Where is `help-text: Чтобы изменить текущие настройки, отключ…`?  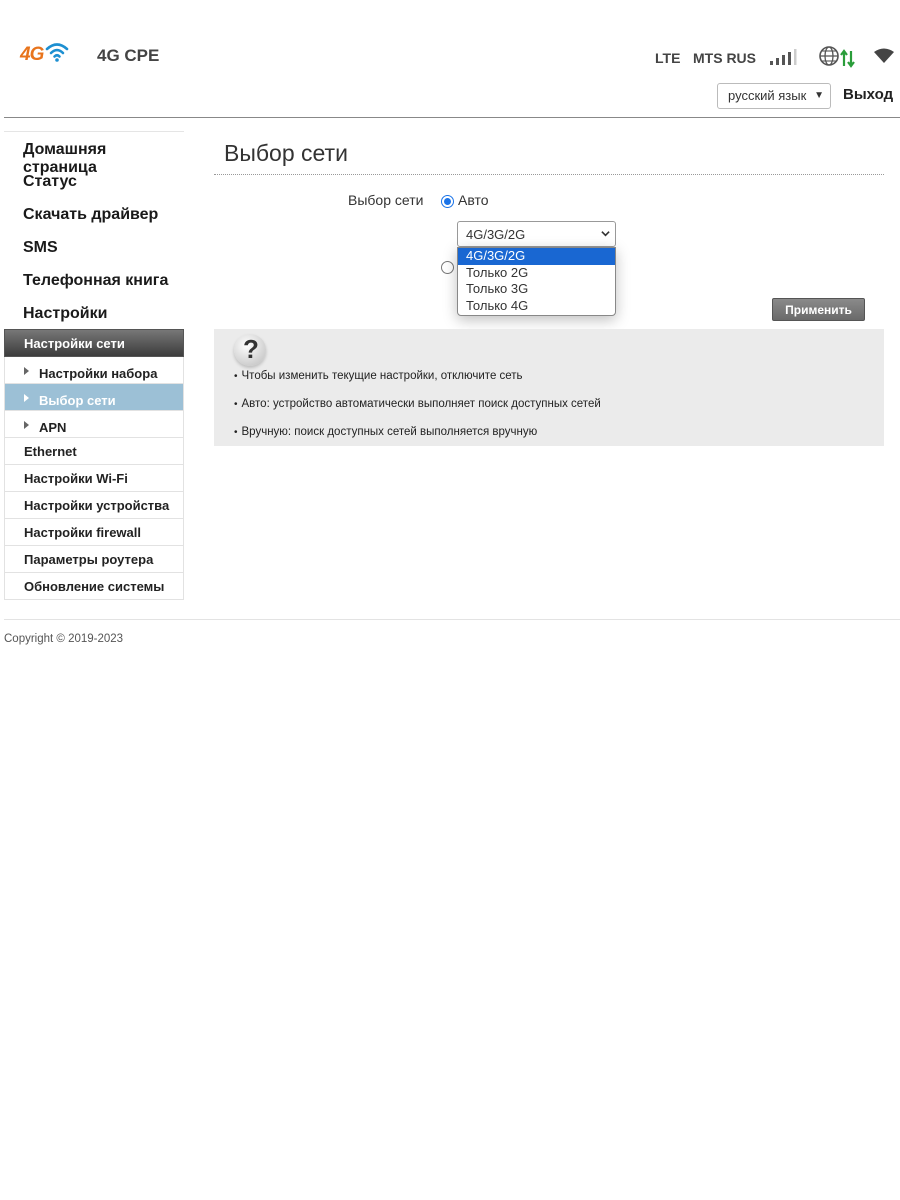
help-text: Чтобы изменить текущие настройки, отключ… is located at coordinates (382, 376).